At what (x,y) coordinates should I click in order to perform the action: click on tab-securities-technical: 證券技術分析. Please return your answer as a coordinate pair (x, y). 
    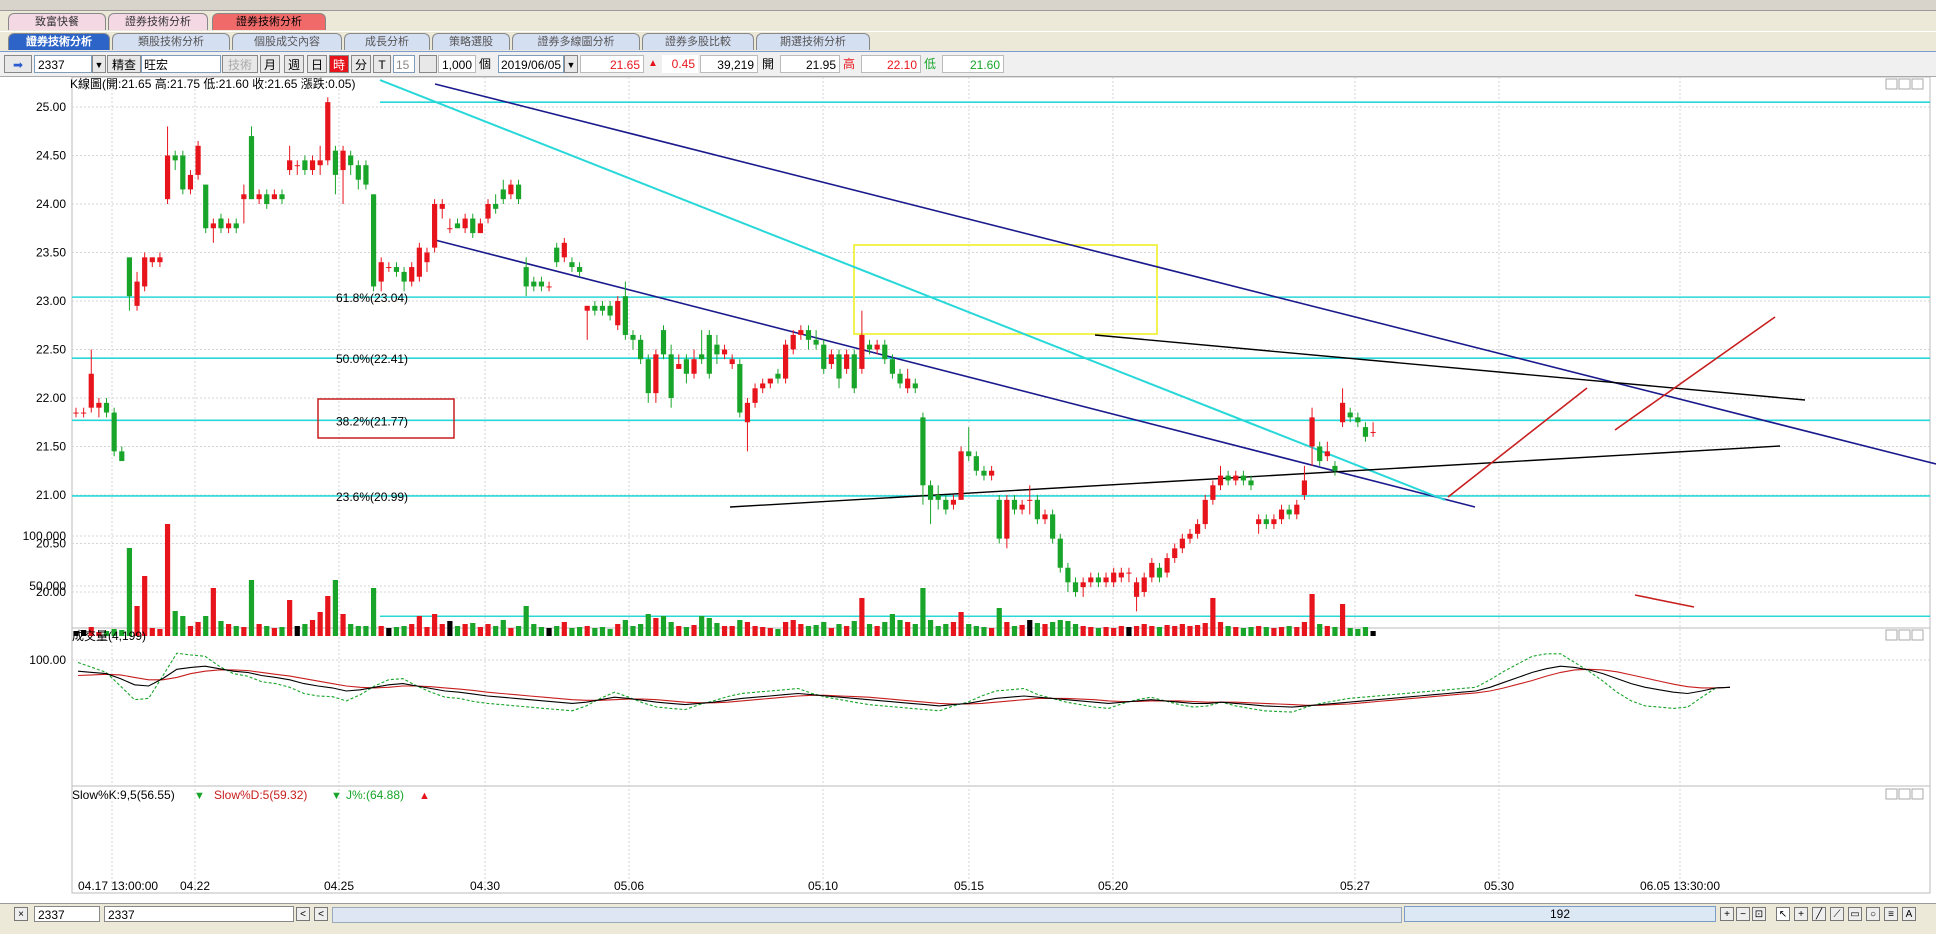
    Looking at the image, I should click on (59, 41).